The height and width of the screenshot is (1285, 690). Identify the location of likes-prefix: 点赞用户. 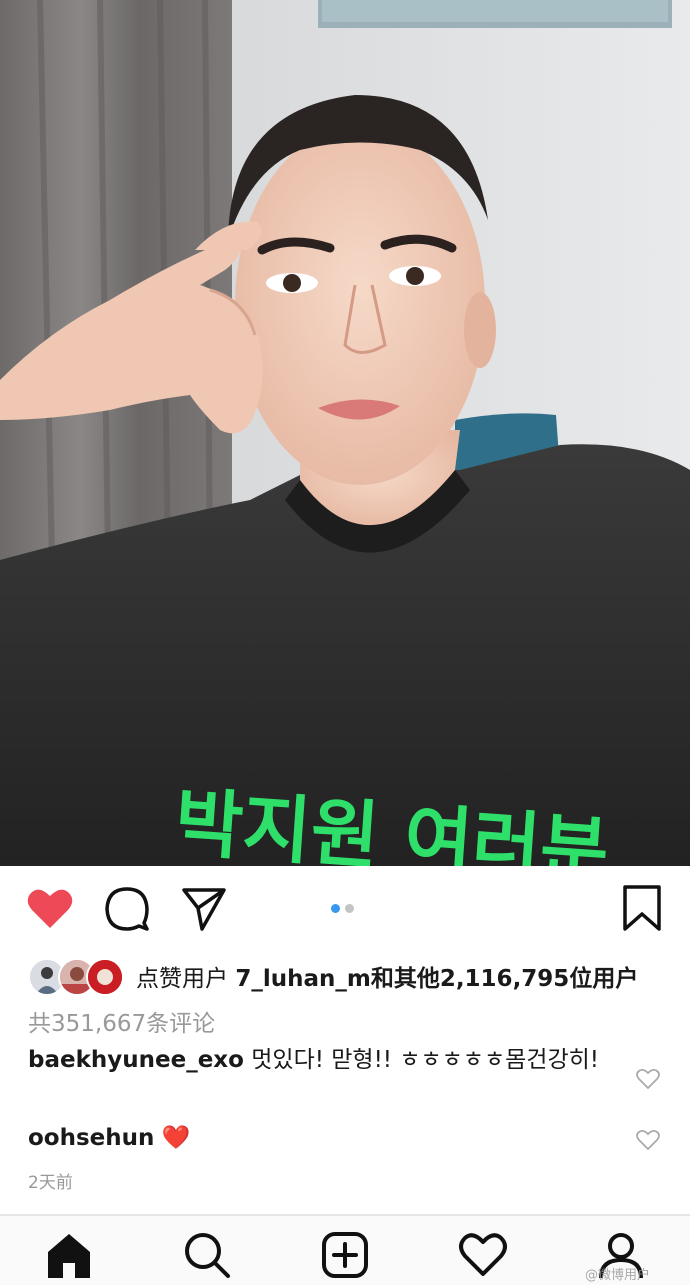
(186, 979).